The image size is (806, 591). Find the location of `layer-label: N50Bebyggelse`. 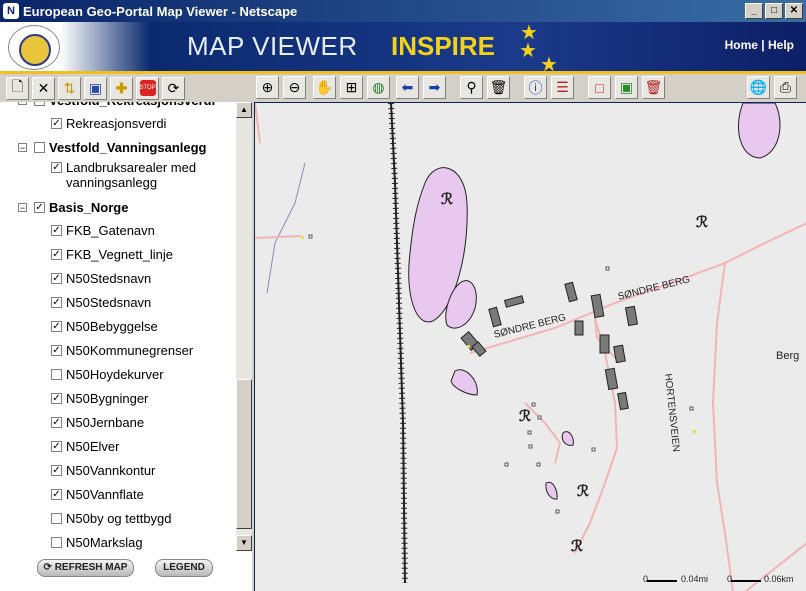

layer-label: N50Bebyggelse is located at coordinates (112, 326).